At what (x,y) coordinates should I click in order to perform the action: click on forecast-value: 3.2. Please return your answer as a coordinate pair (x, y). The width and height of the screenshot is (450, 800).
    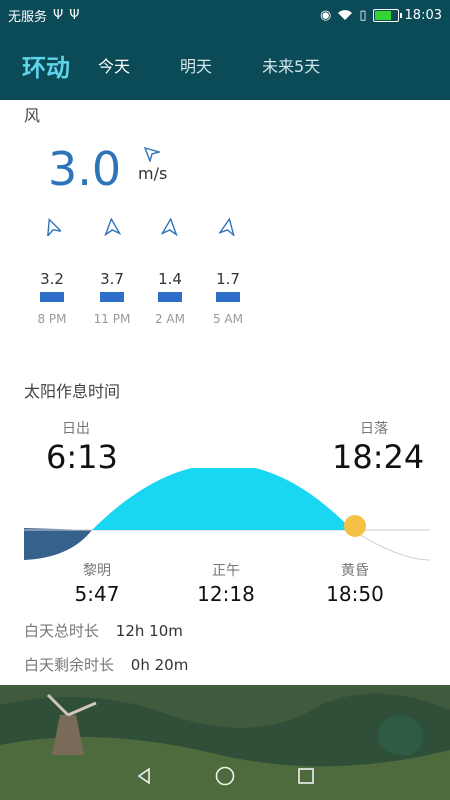
    Looking at the image, I should click on (52, 279).